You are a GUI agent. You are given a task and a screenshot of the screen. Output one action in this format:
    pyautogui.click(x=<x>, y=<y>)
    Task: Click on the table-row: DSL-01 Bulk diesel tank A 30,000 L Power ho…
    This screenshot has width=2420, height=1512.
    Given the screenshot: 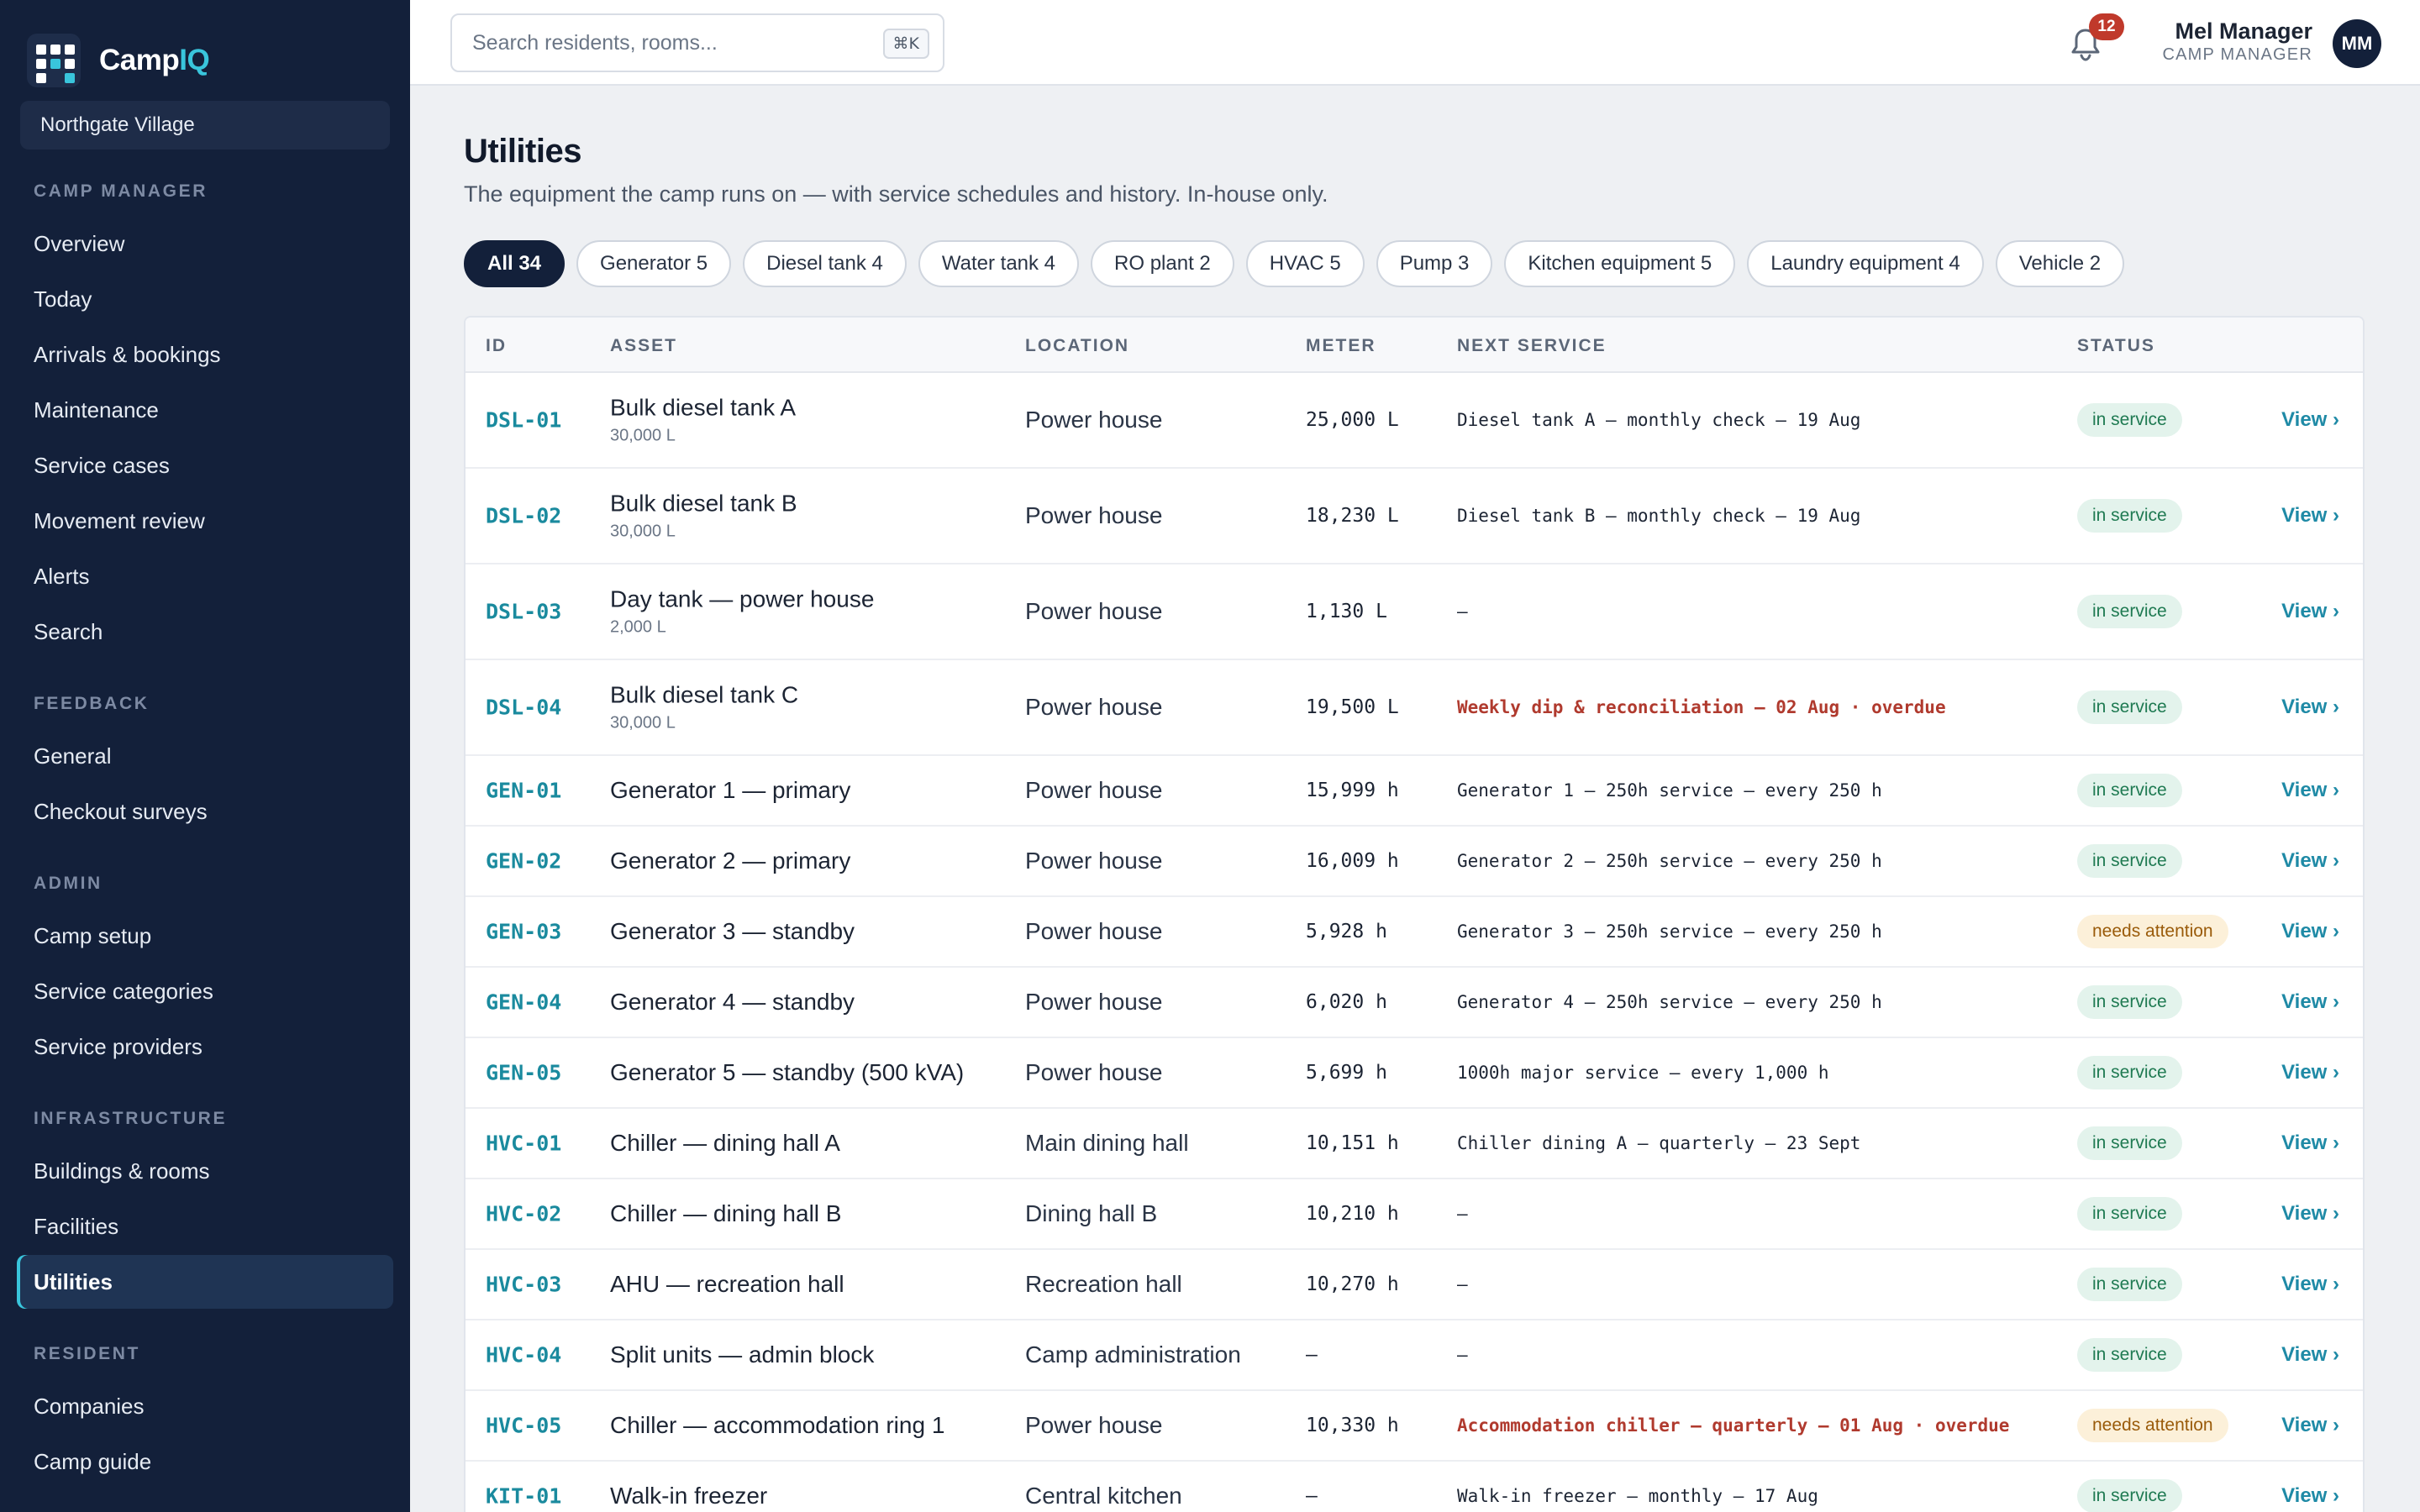 What is the action you would take?
    pyautogui.click(x=1414, y=421)
    